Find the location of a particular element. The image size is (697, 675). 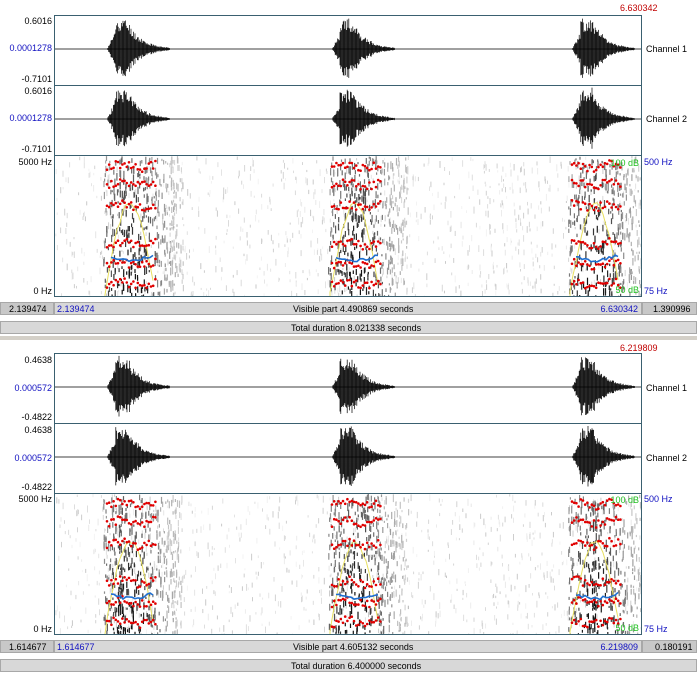

visible-start-time: 2.139474 is located at coordinates (76, 309).